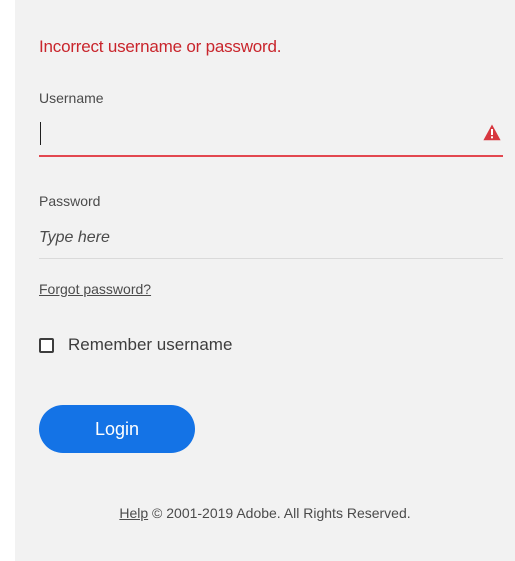 The height and width of the screenshot is (561, 515). I want to click on help-link: Help, so click(133, 513).